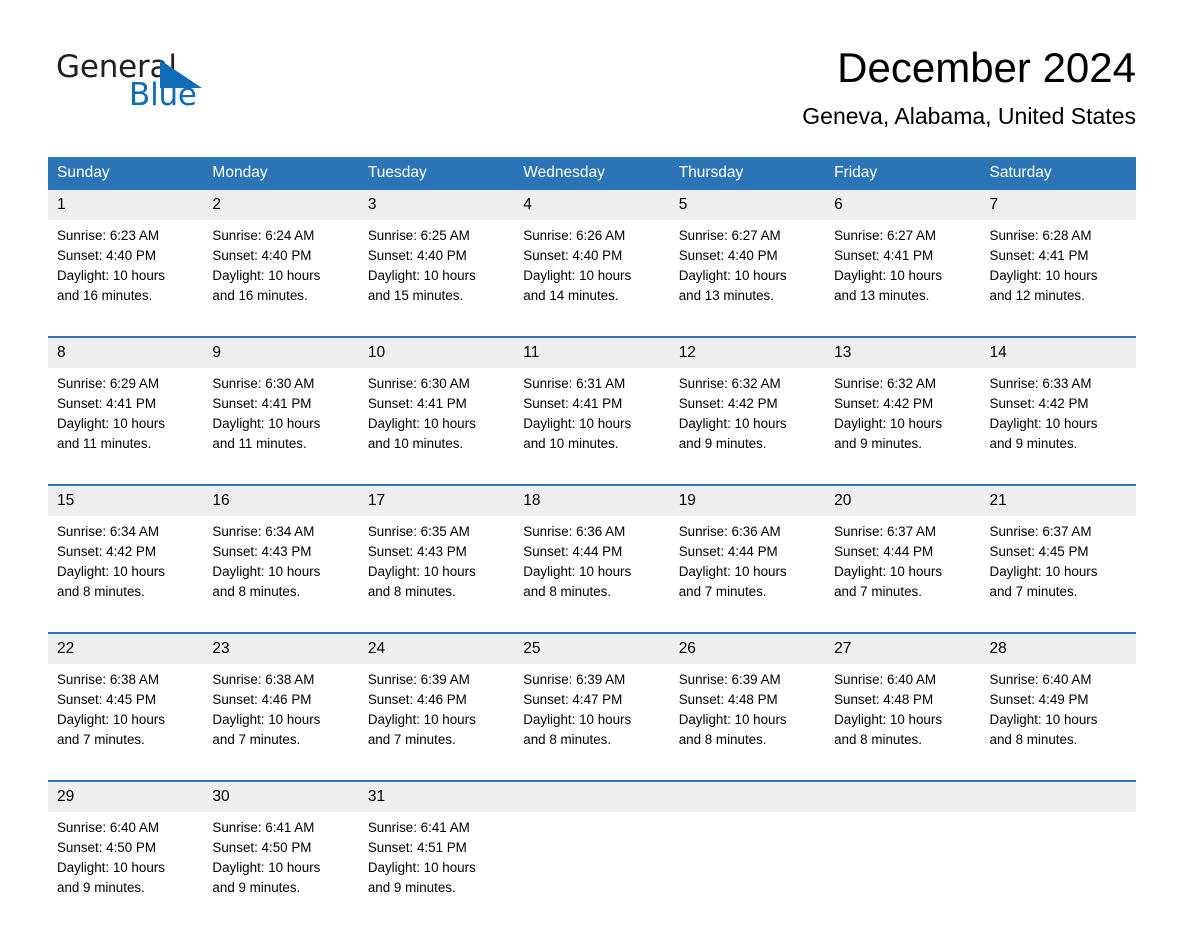 Image resolution: width=1188 pixels, height=928 pixels. Describe the element at coordinates (186, 85) in the screenshot. I see `general-blue-logo: General Blue` at that location.